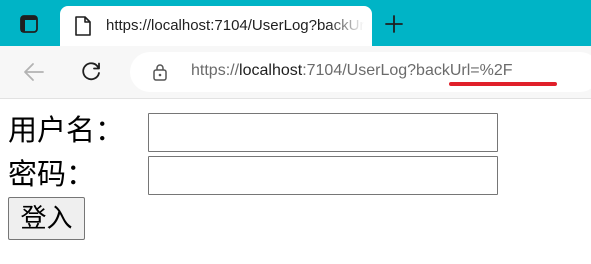  I want to click on login-button: 登入, so click(46, 218).